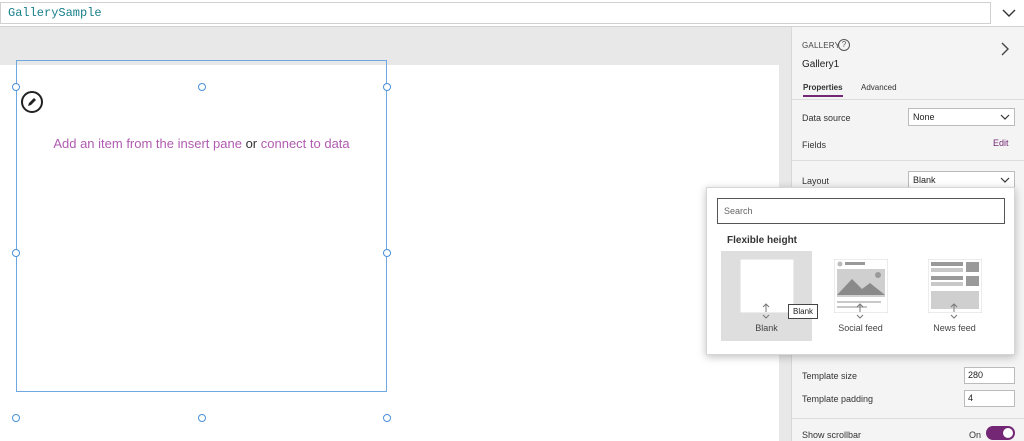  What do you see at coordinates (861, 211) in the screenshot?
I see `layout-search-input: Search` at bounding box center [861, 211].